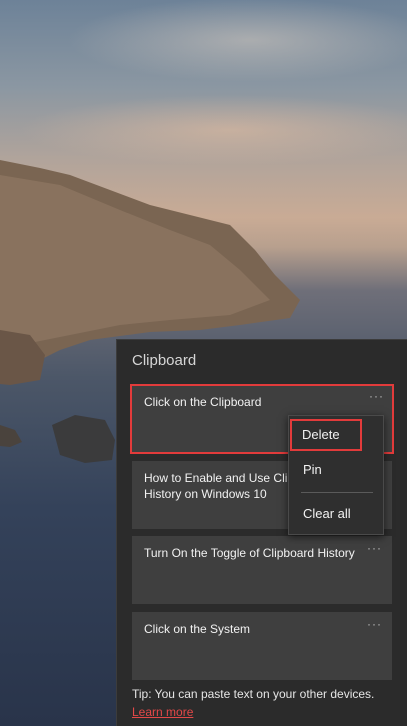 The height and width of the screenshot is (726, 407). I want to click on menu-divider, so click(337, 492).